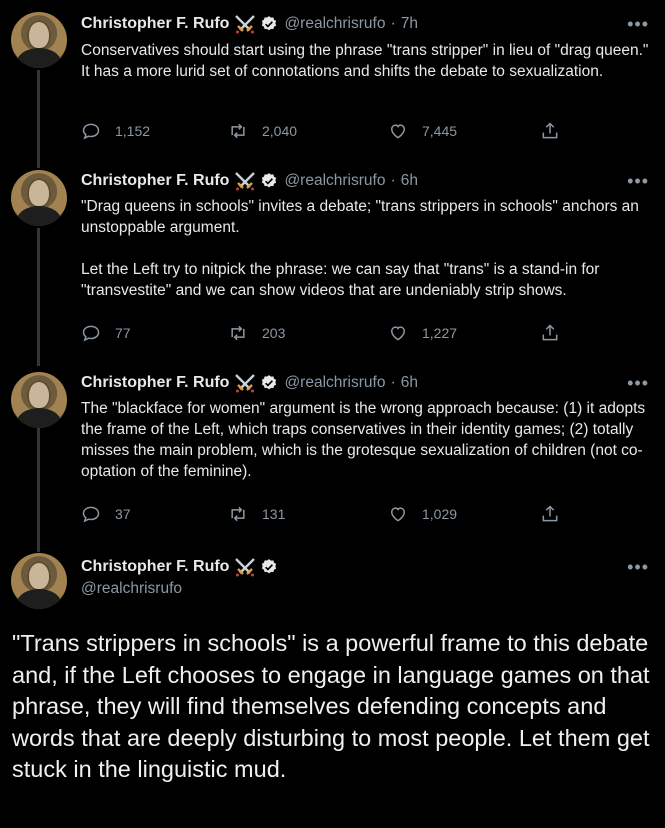  I want to click on tweet-header: Christopher F. Rufo, so click(179, 567).